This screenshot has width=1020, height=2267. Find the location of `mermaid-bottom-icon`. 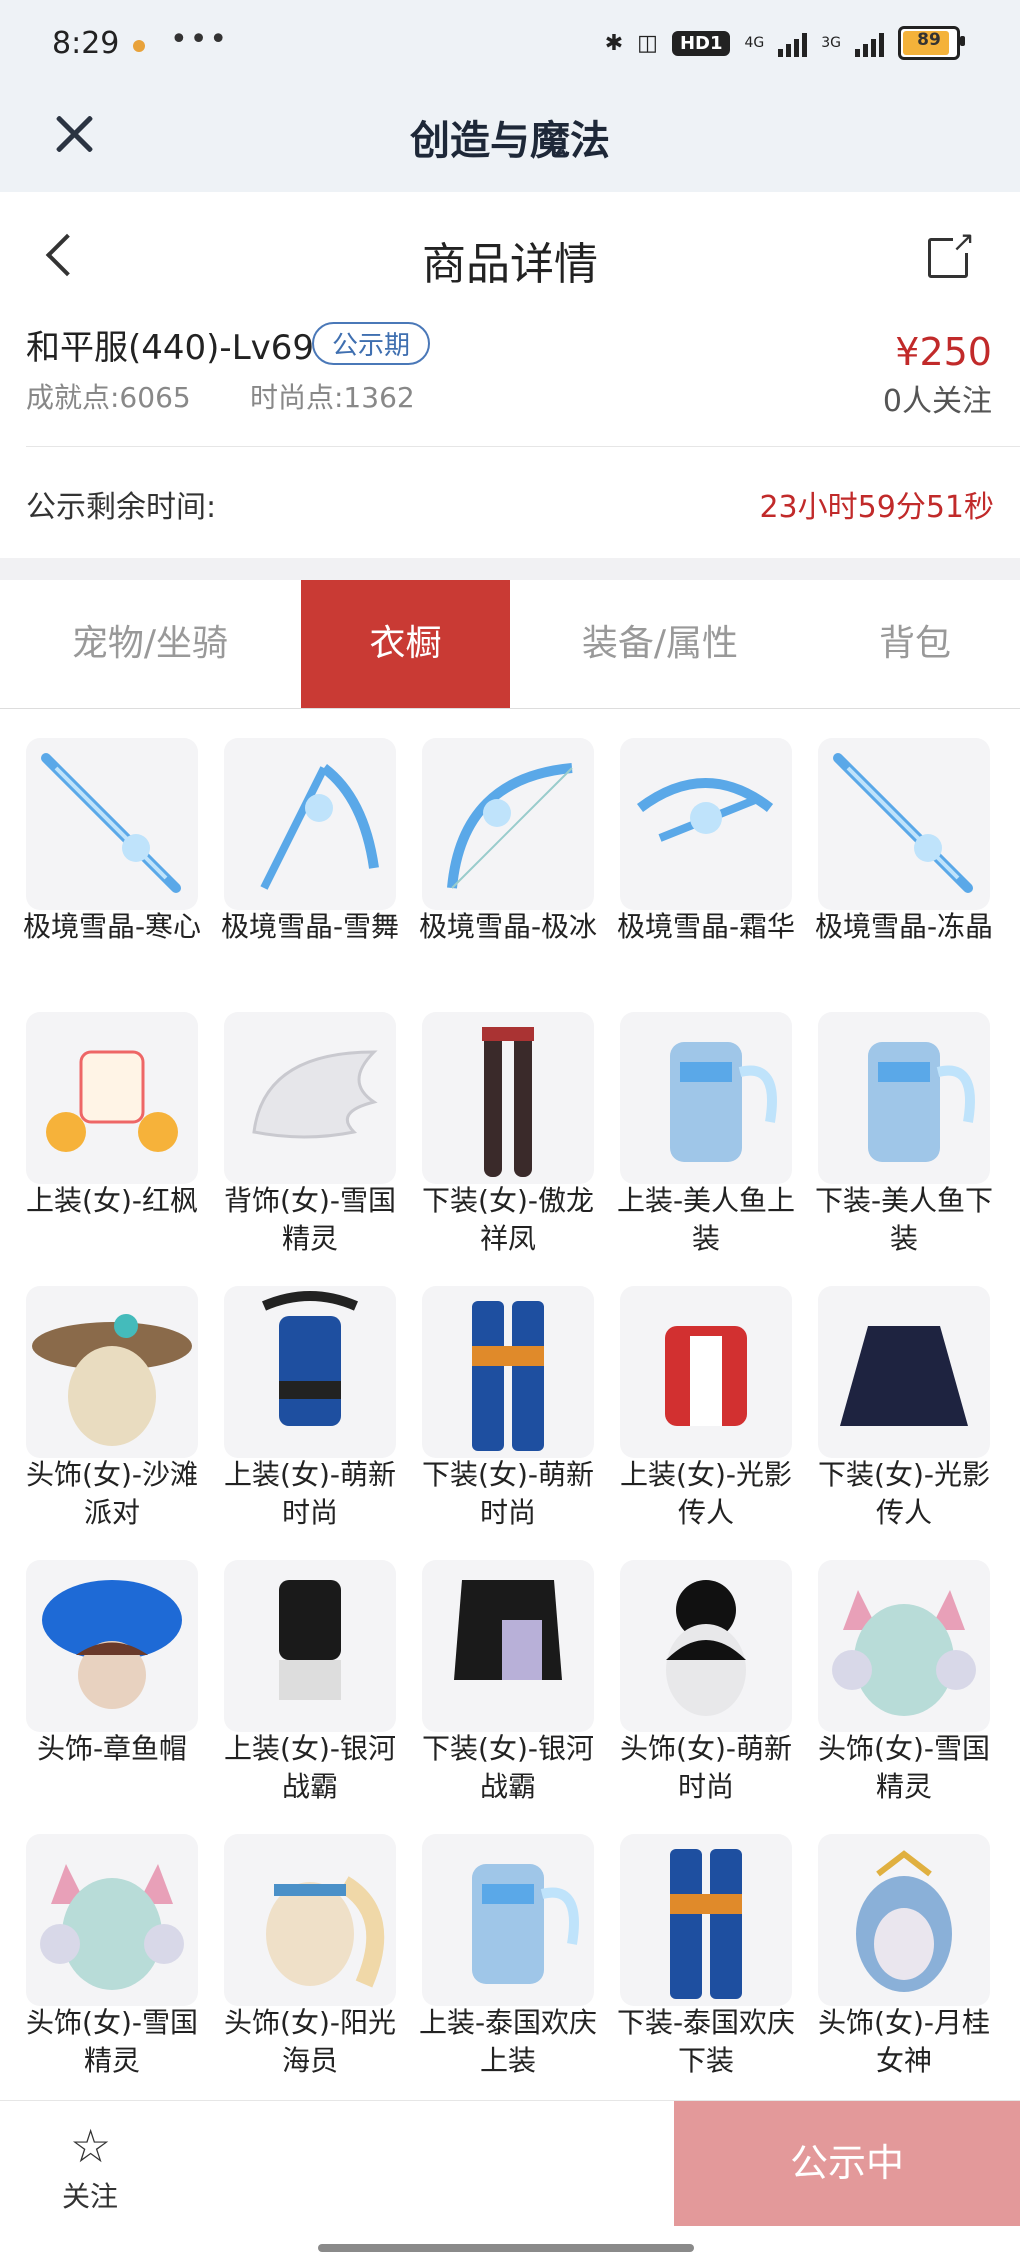

mermaid-bottom-icon is located at coordinates (904, 1098).